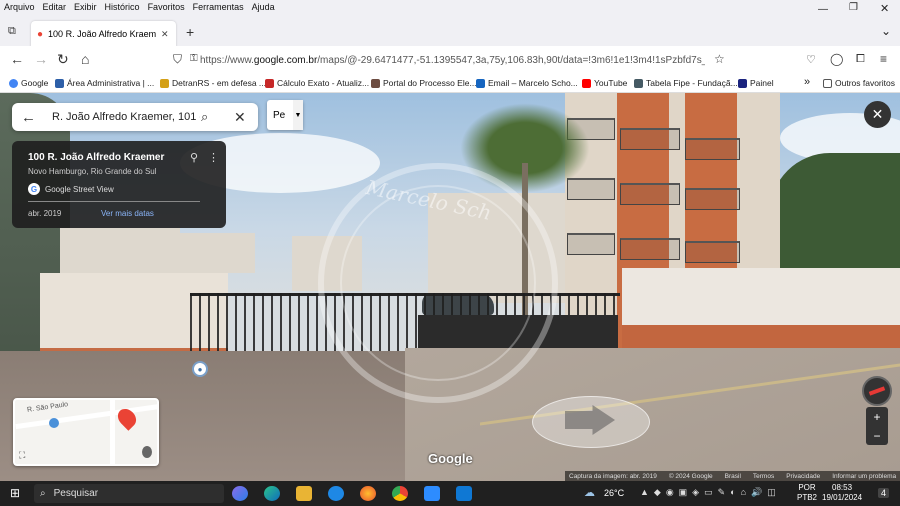 The image size is (900, 506). Describe the element at coordinates (823, 9) in the screenshot. I see `minimize-button: —` at that location.